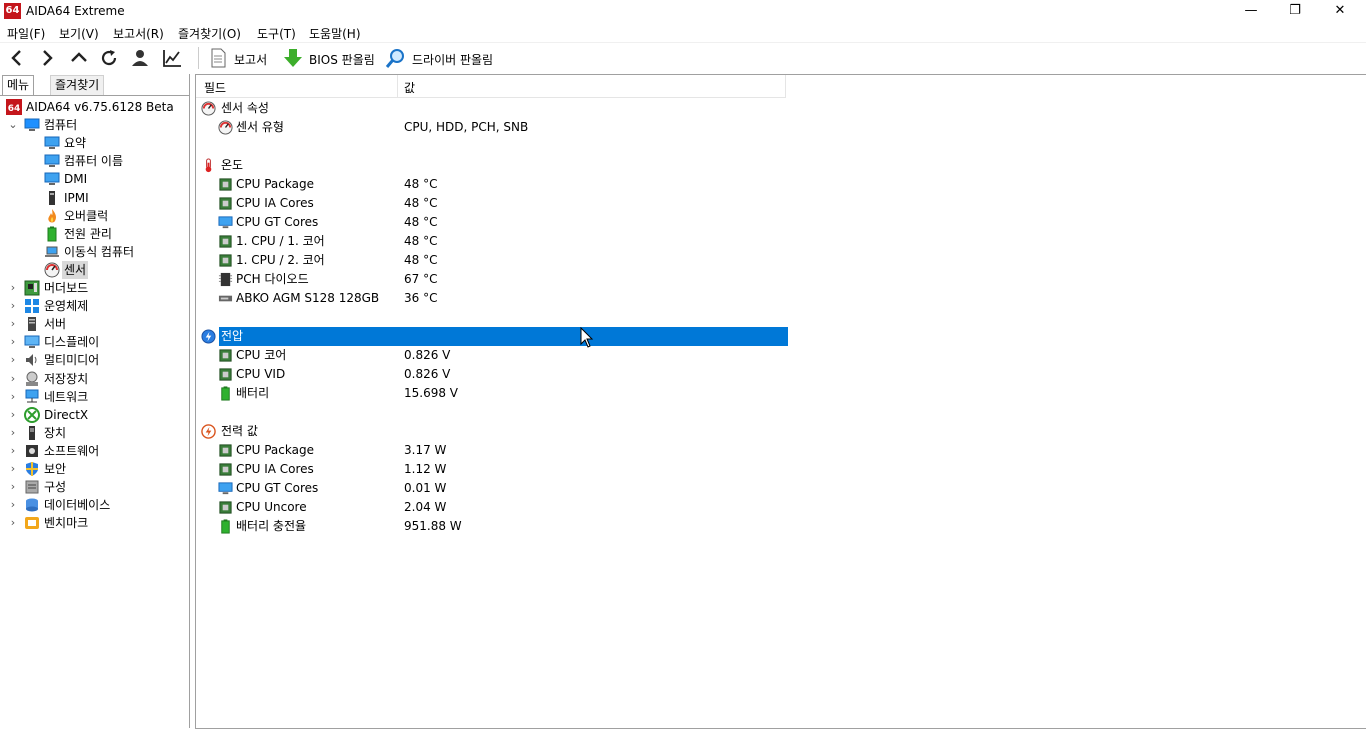  What do you see at coordinates (1295, 11) in the screenshot?
I see `maximize-button: ❐` at bounding box center [1295, 11].